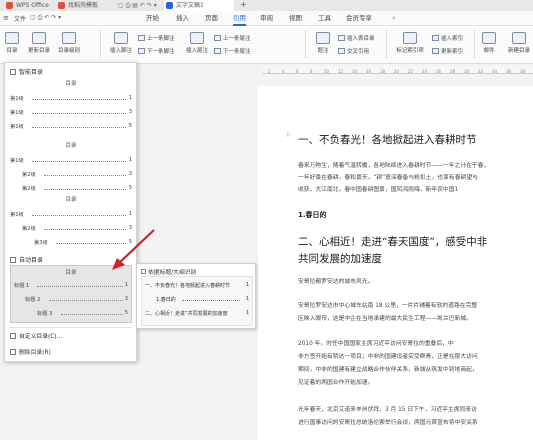 The image size is (533, 440). I want to click on ruler-tick: 24, so click(425, 71).